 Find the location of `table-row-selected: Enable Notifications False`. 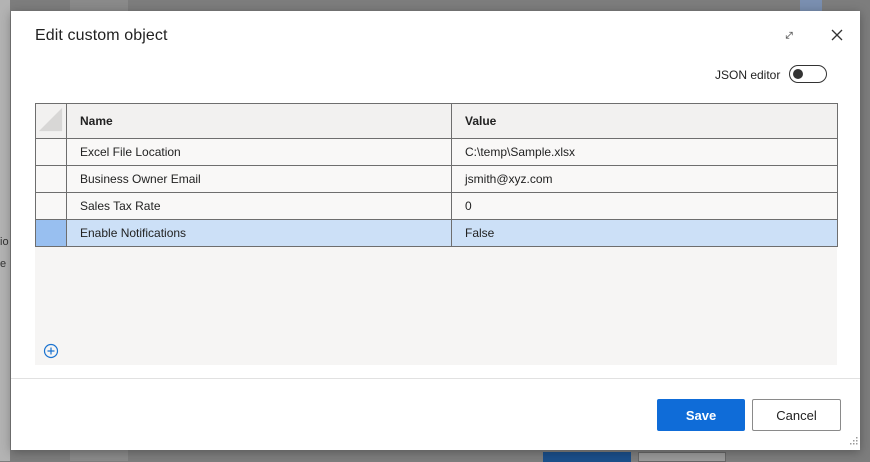

table-row-selected: Enable Notifications False is located at coordinates (436, 233).